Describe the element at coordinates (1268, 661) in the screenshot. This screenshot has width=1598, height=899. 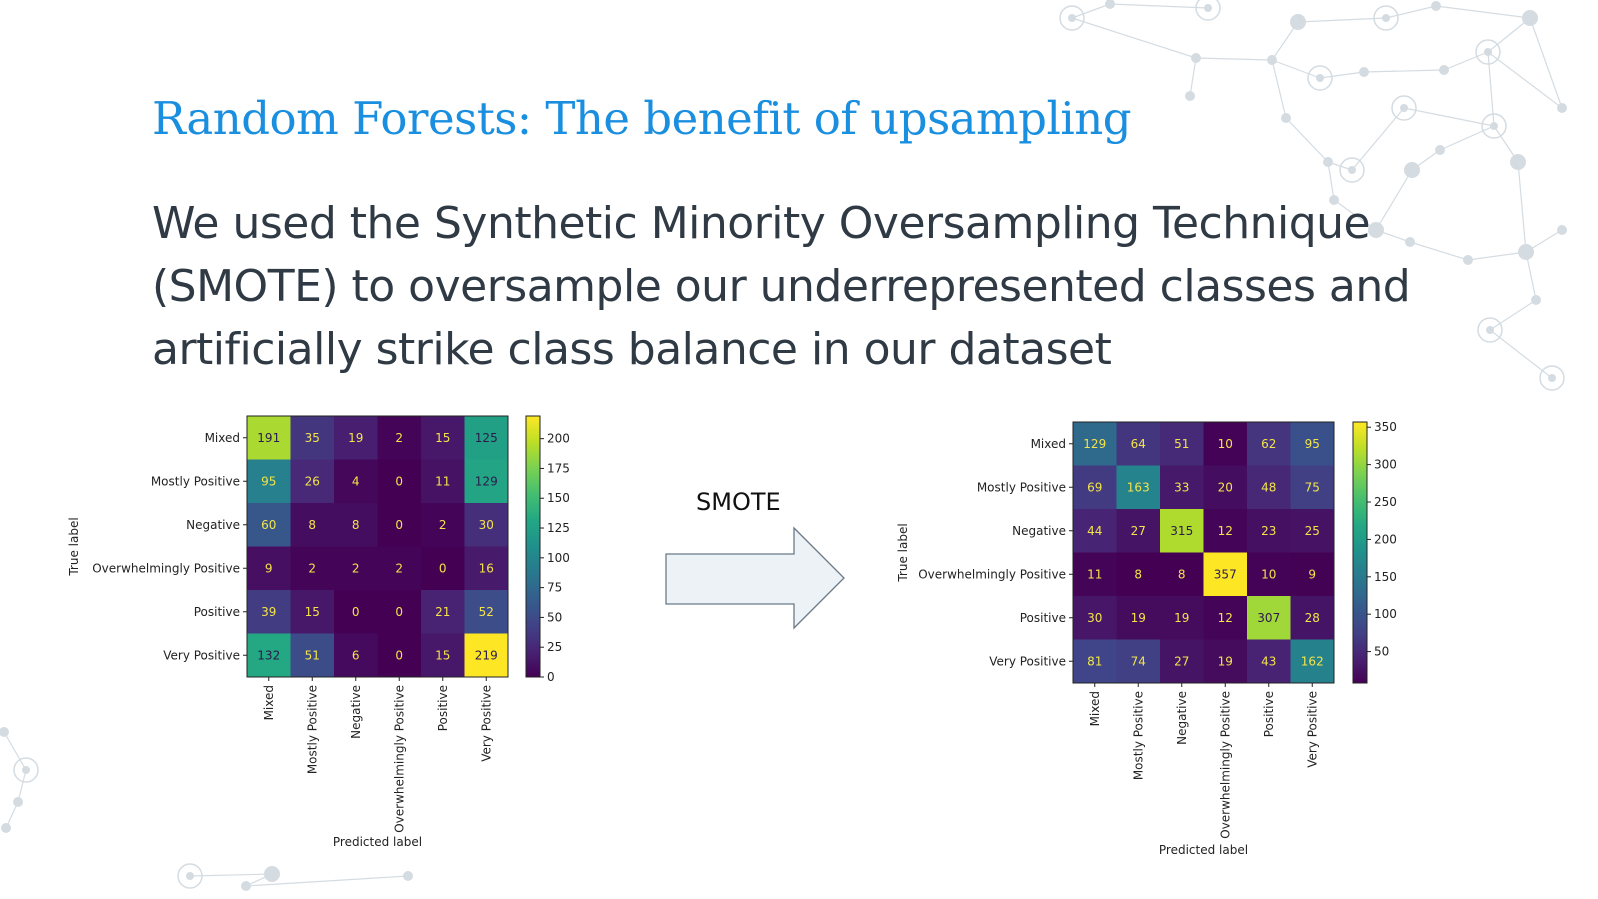
I see `cell-value: 43` at that location.